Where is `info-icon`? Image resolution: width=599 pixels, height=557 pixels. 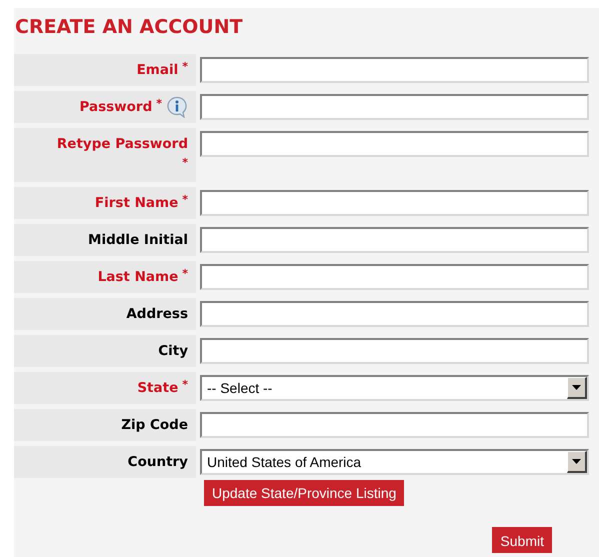 info-icon is located at coordinates (177, 107).